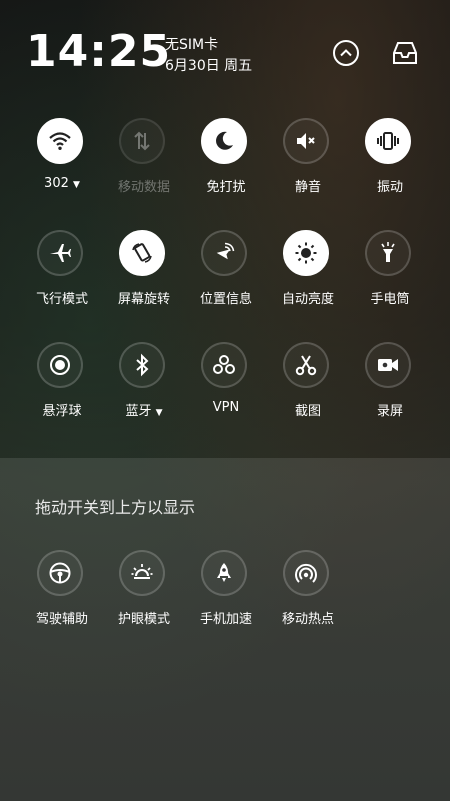  I want to click on toggle-screen-record: 录屏, so click(390, 387).